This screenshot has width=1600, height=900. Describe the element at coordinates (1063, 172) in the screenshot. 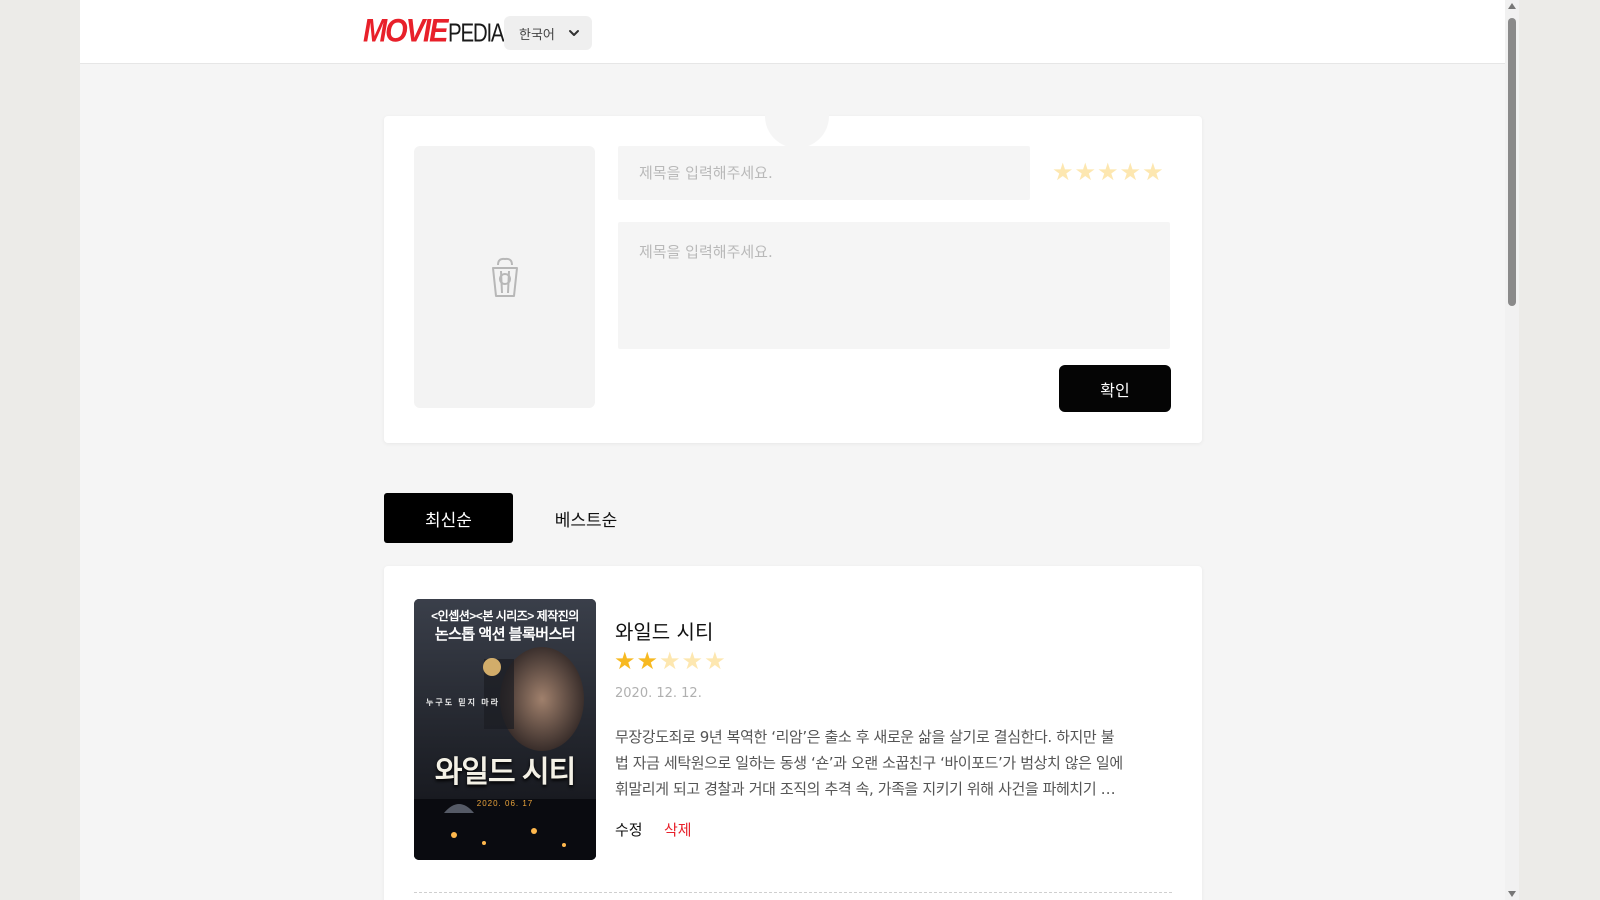

I see `rating-star-1: ★` at that location.